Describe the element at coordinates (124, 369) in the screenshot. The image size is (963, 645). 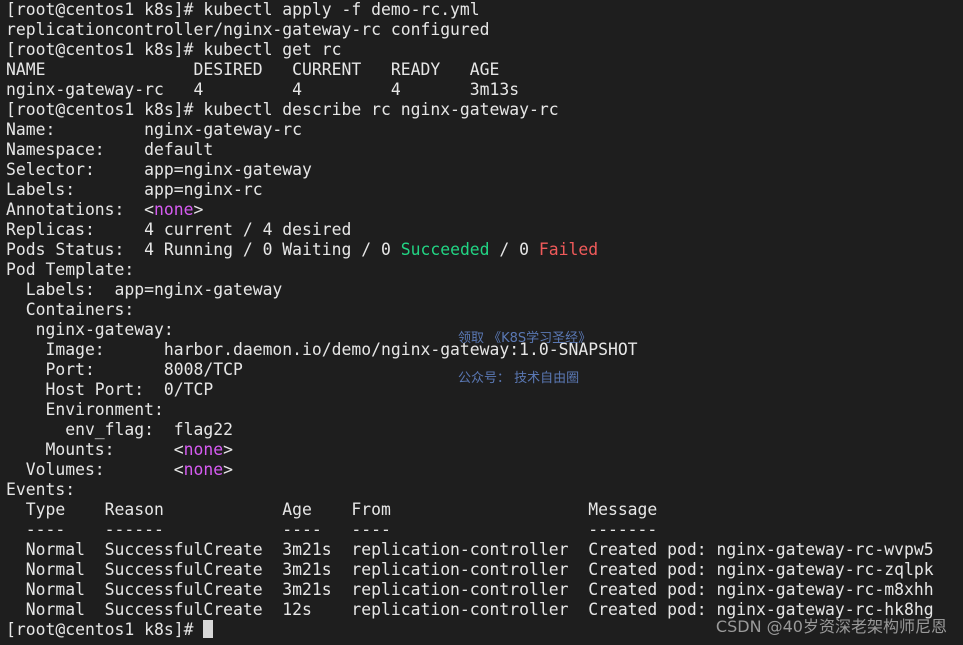
I see `line-text: Port: 8008/TCP` at that location.